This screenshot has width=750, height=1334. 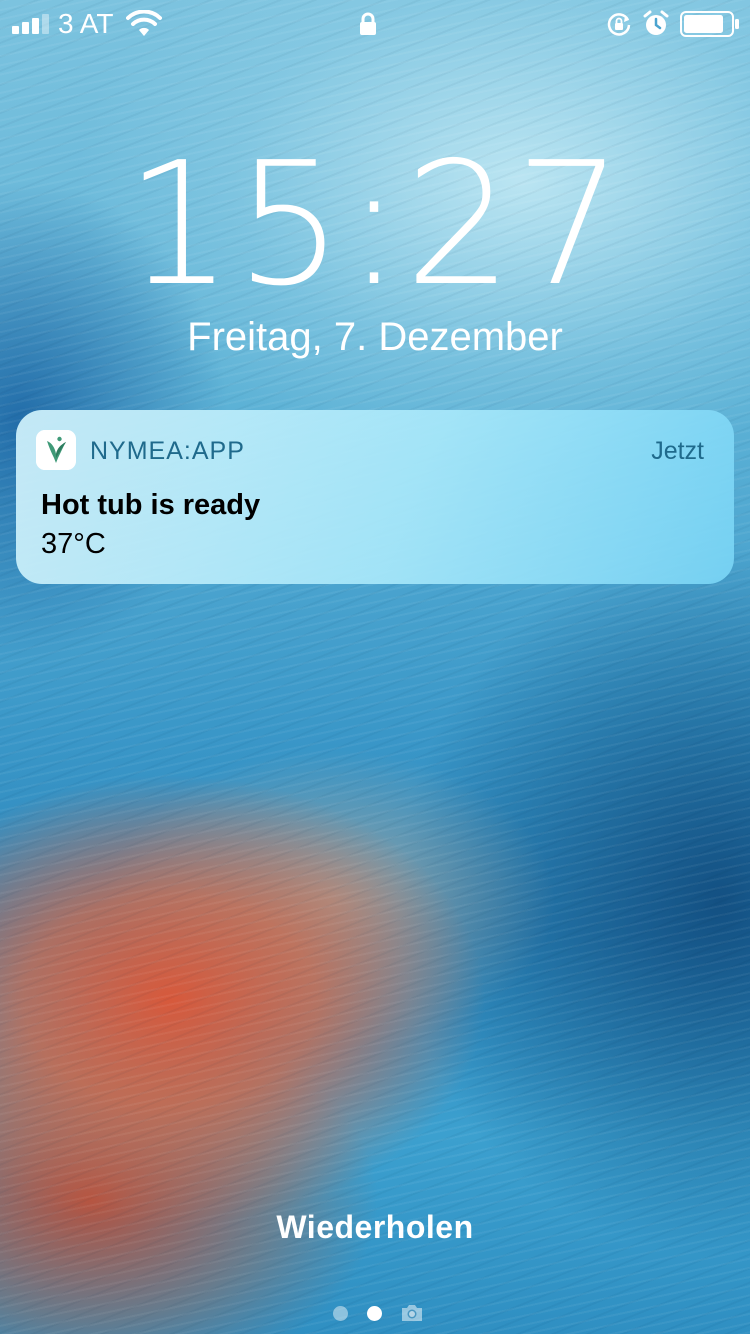 I want to click on wifi-icon, so click(x=144, y=23).